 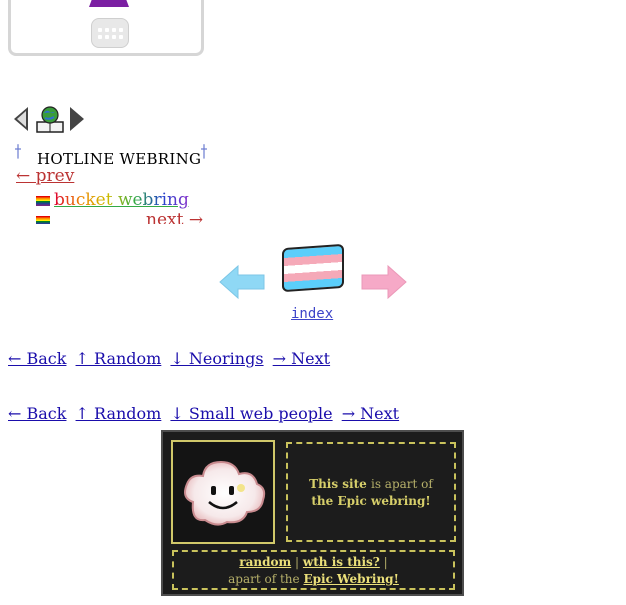 What do you see at coordinates (371, 500) in the screenshot?
I see `epic-ring-name: the Epic webring!` at bounding box center [371, 500].